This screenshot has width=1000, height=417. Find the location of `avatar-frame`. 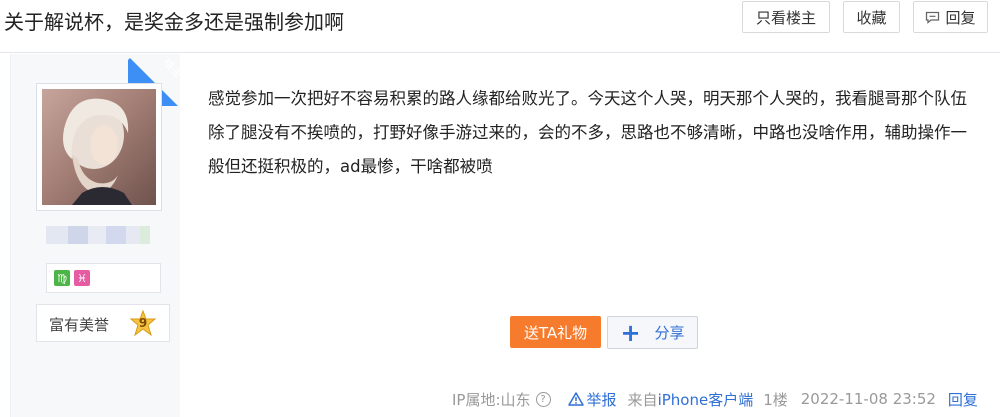

avatar-frame is located at coordinates (99, 147).